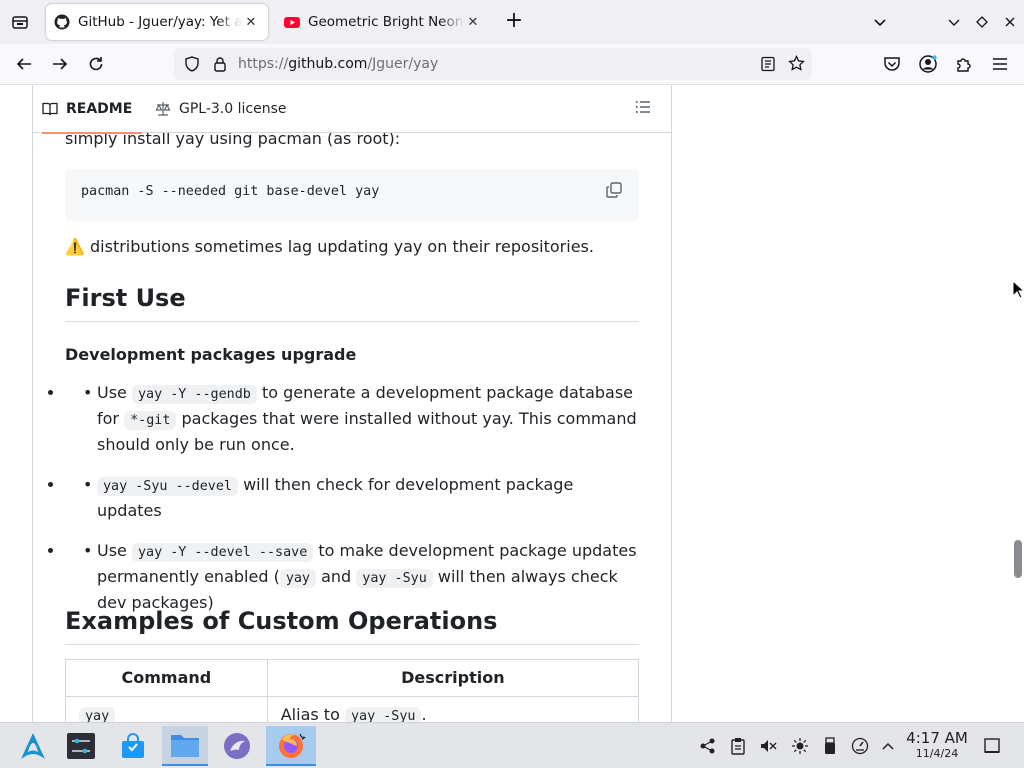  I want to click on tab-license: GPL-3.0 license, so click(220, 109).